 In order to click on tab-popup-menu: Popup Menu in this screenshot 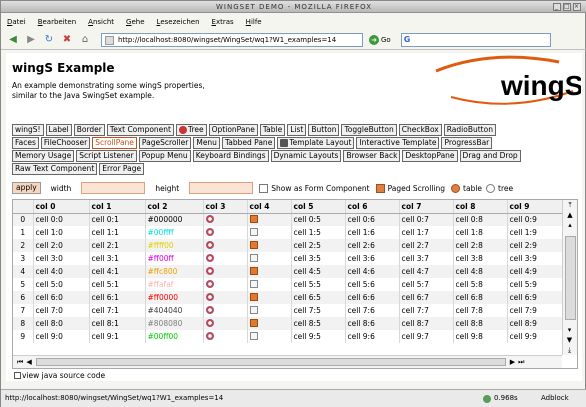, I will do `click(164, 156)`.